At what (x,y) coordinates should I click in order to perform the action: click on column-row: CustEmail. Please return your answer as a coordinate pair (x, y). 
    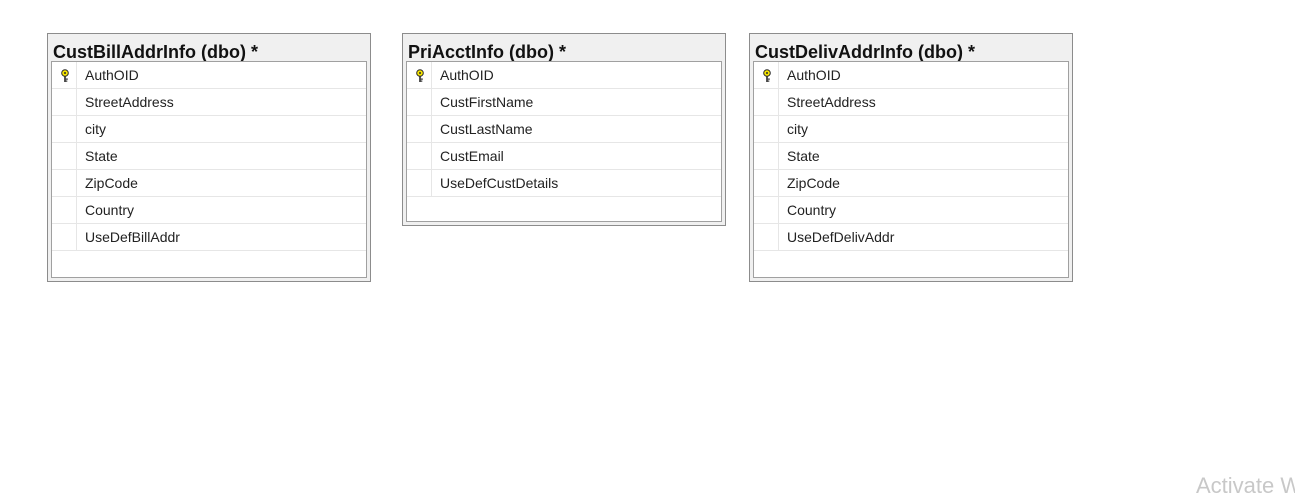
    Looking at the image, I should click on (564, 156).